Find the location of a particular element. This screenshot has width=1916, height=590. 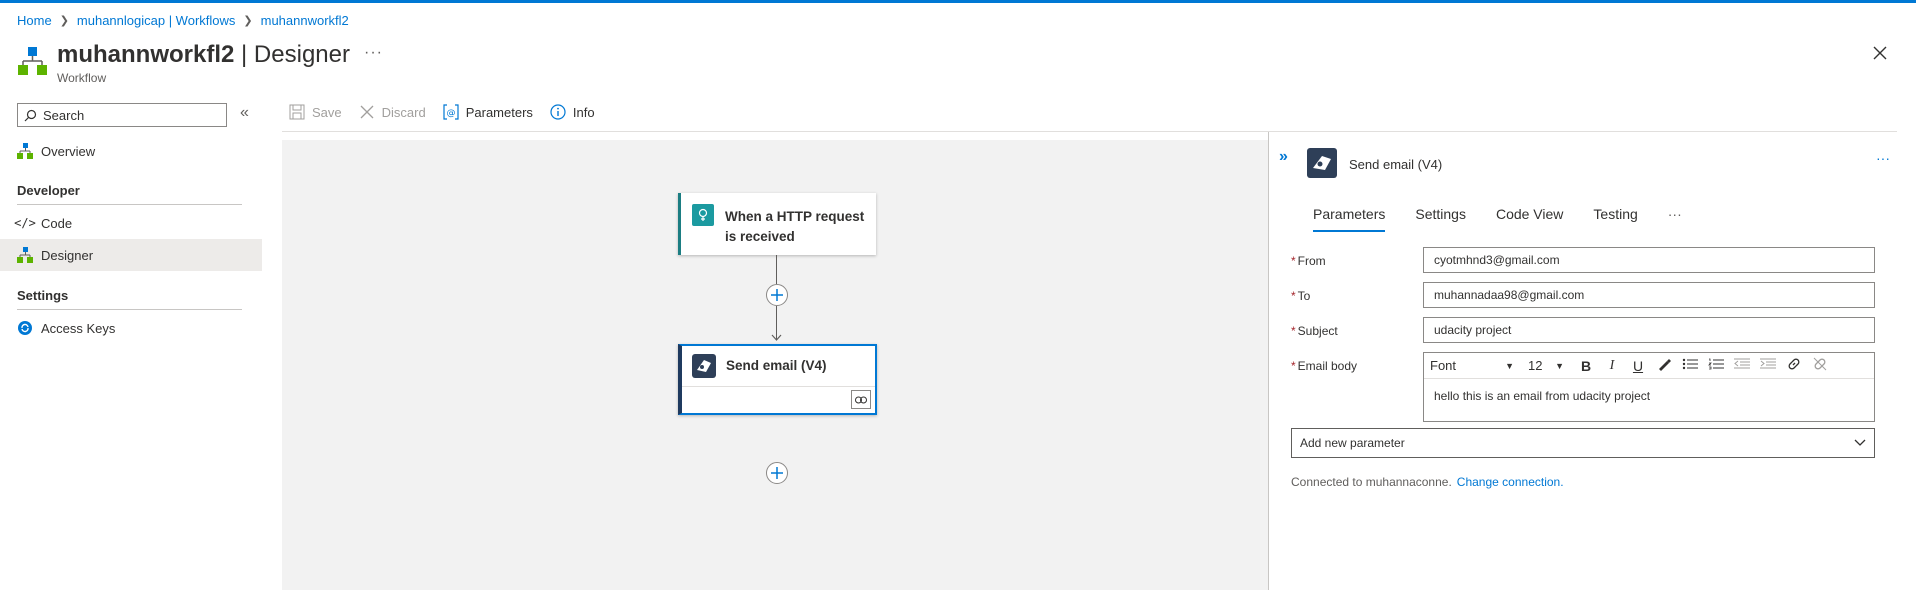

send-email-card: Send email (V4) is located at coordinates (777, 379).